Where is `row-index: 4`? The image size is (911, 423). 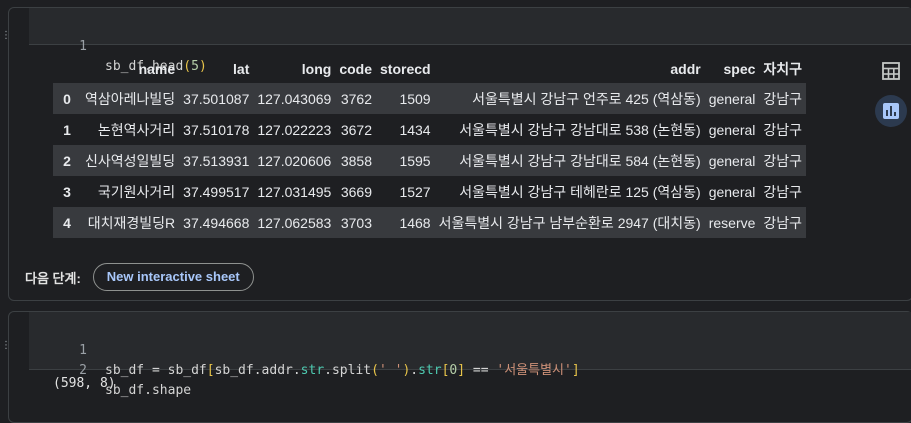
row-index: 4 is located at coordinates (67, 222).